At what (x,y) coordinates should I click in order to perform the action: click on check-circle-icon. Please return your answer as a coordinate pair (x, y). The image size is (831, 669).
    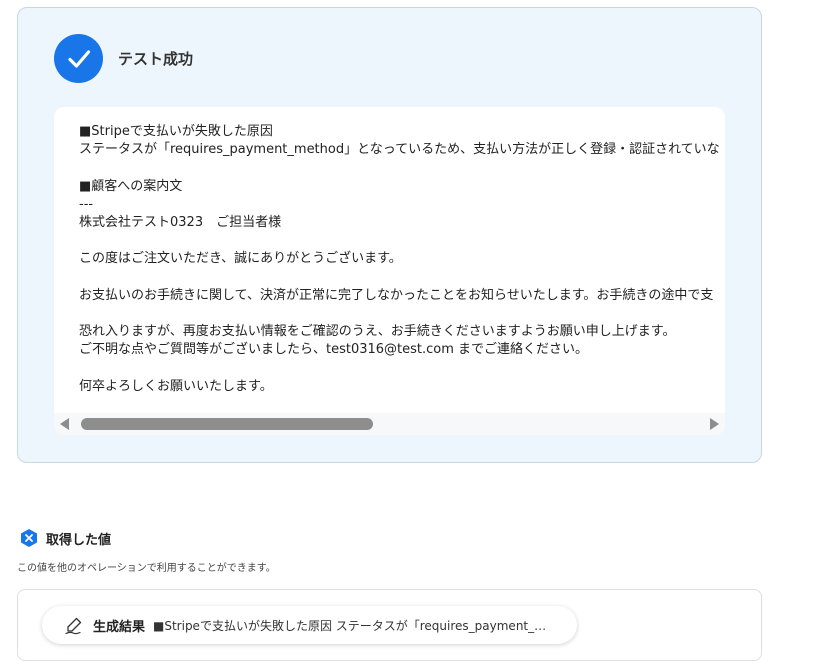
    Looking at the image, I should click on (78, 58).